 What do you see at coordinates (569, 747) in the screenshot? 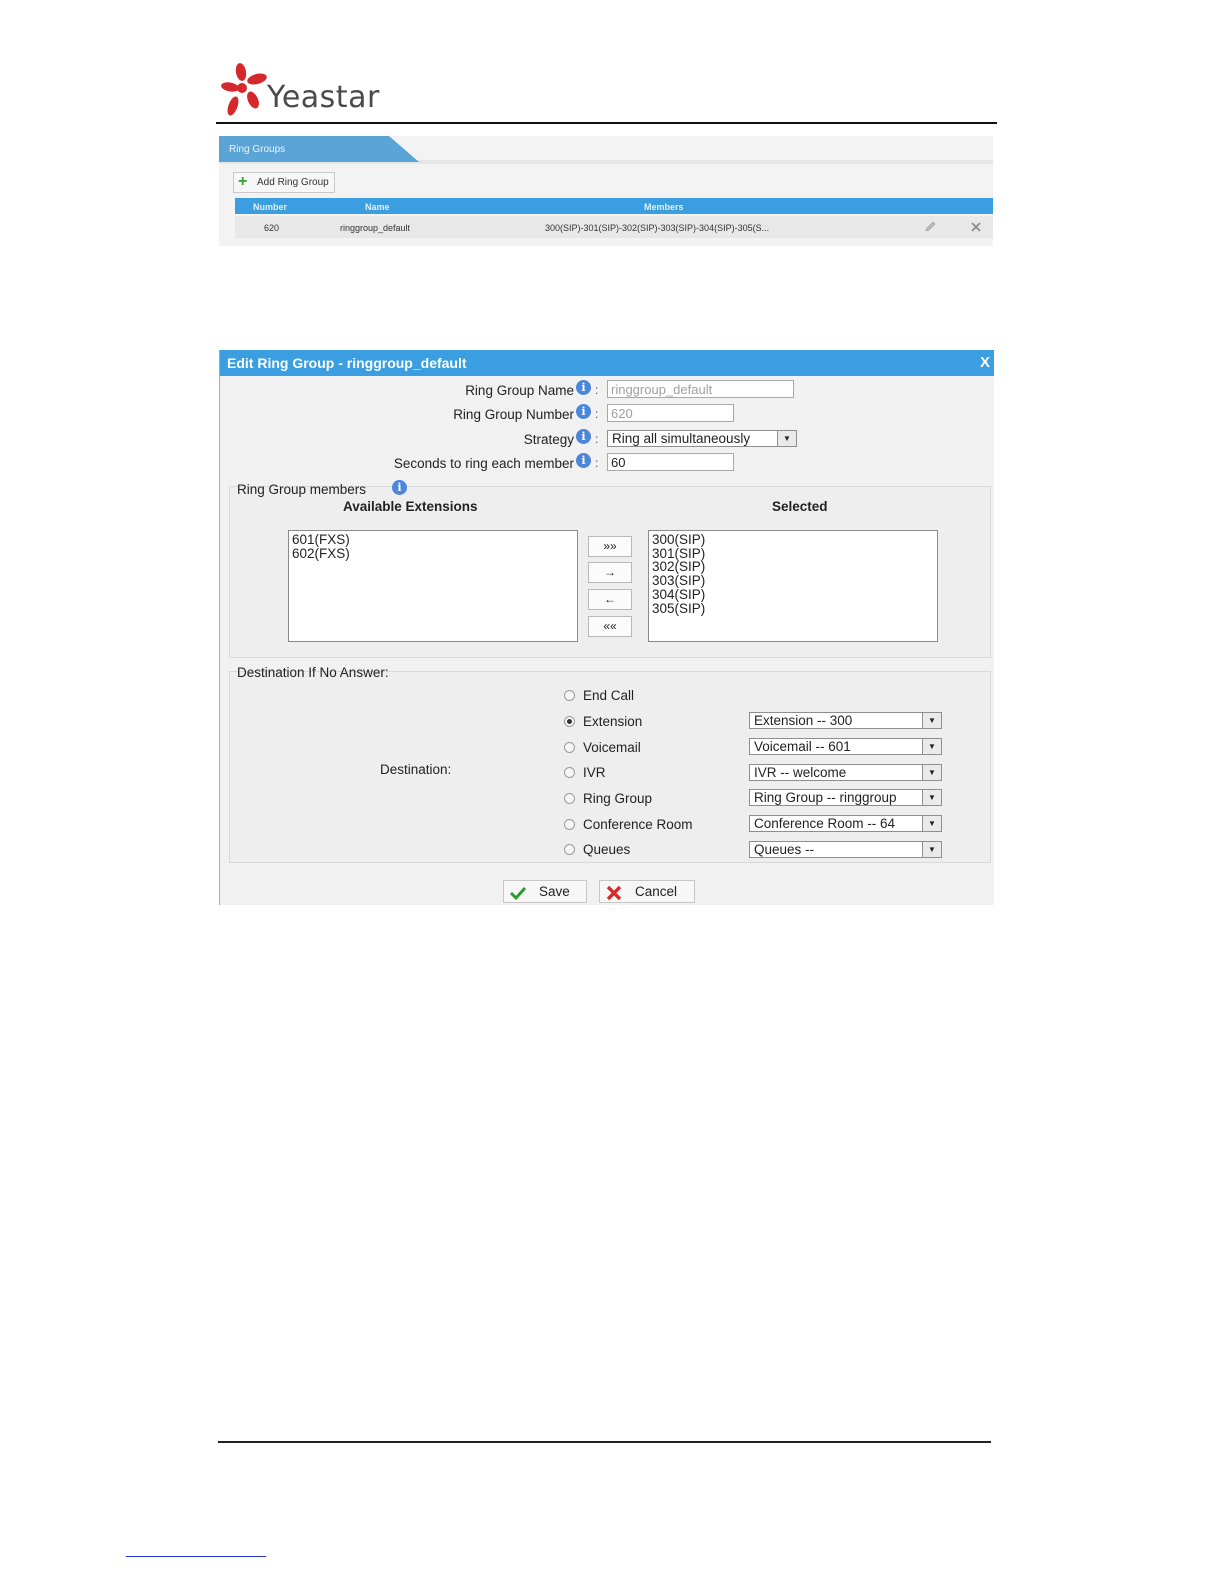
I see `radio-voicemail` at bounding box center [569, 747].